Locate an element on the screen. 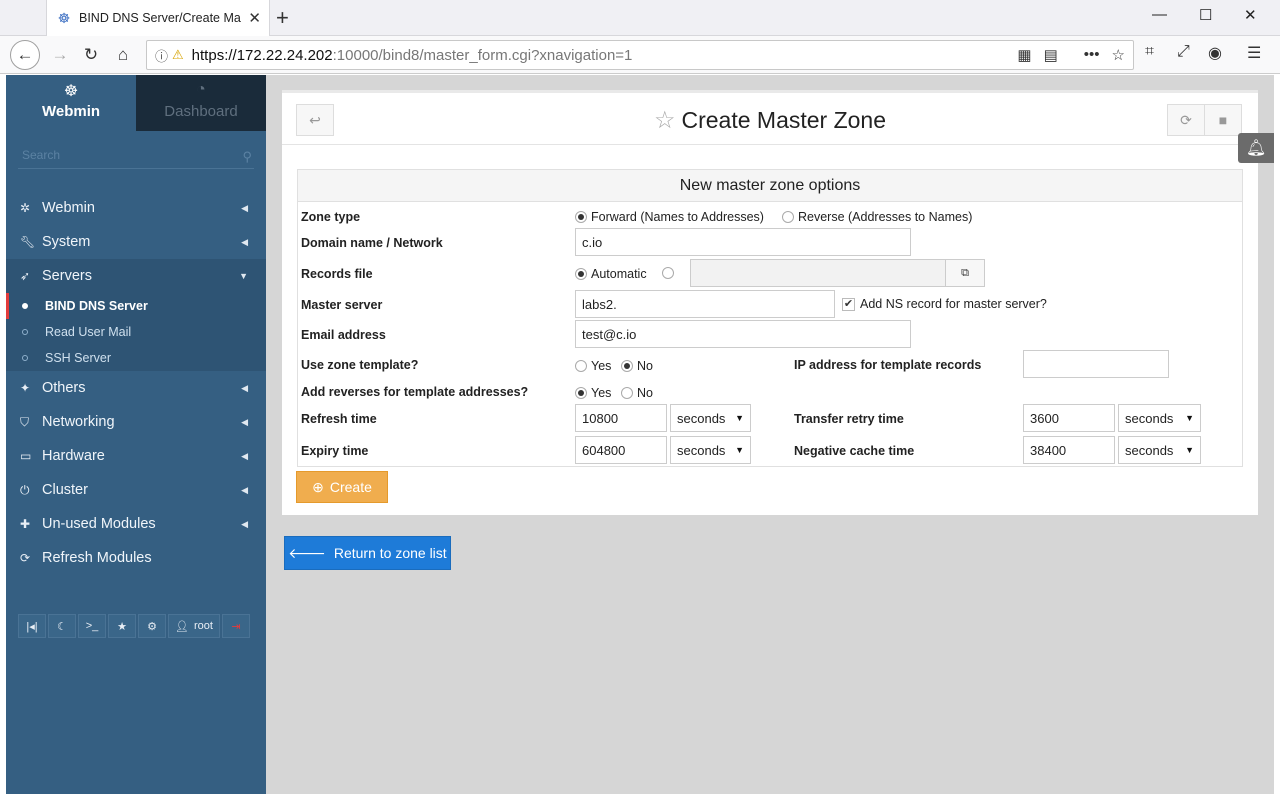 The image size is (1280, 800). zone-type-forward-radio: Forward (Names to Addresses) is located at coordinates (669, 217).